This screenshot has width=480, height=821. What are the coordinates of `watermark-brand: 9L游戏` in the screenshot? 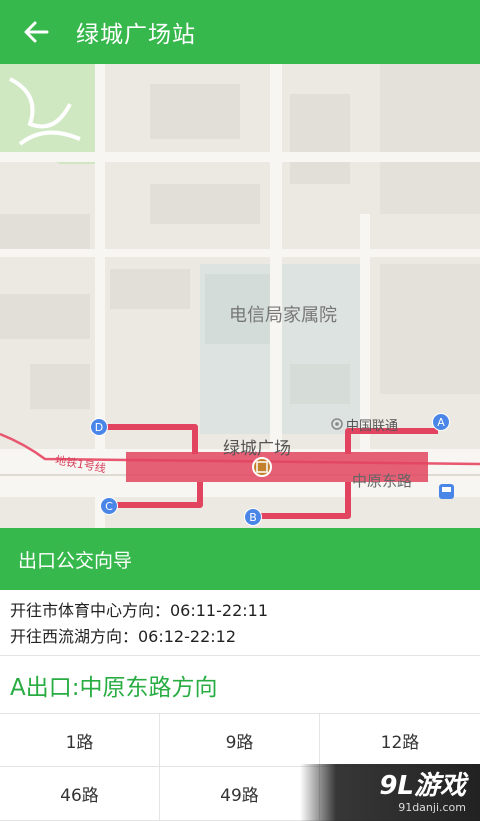 It's located at (422, 785).